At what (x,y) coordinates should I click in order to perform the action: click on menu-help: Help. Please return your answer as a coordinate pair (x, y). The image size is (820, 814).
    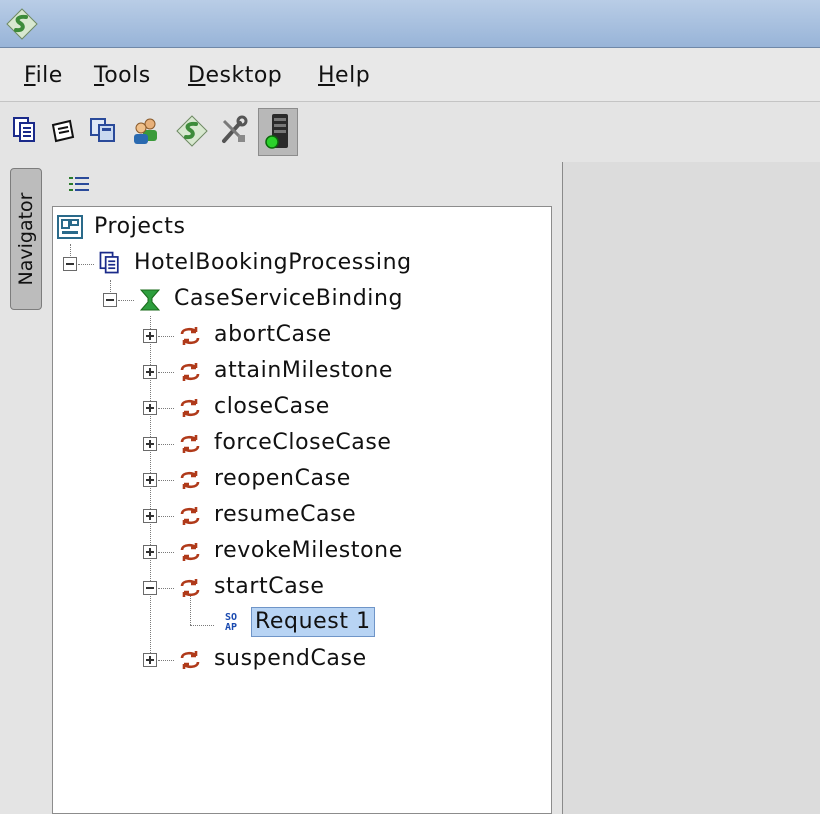
    Looking at the image, I should click on (344, 75).